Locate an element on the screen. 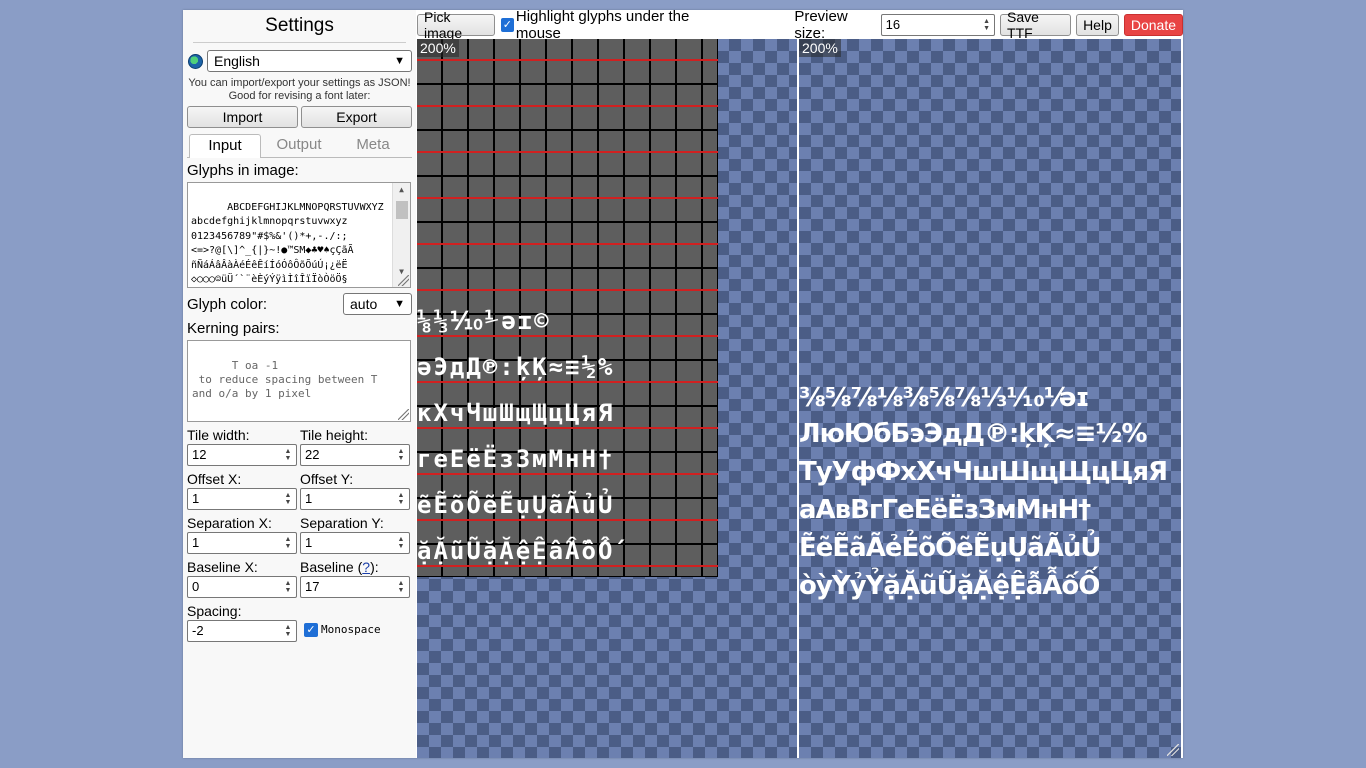 This screenshot has width=1366, height=768. settings-title: Settings is located at coordinates (299, 25).